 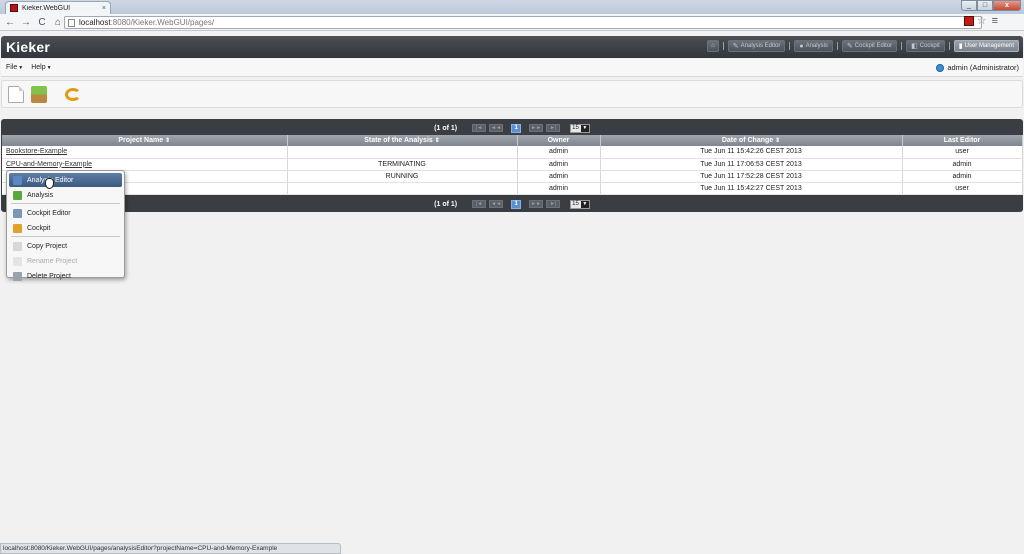 I want to click on column-state: State of the Analysis ⇕, so click(x=402, y=140).